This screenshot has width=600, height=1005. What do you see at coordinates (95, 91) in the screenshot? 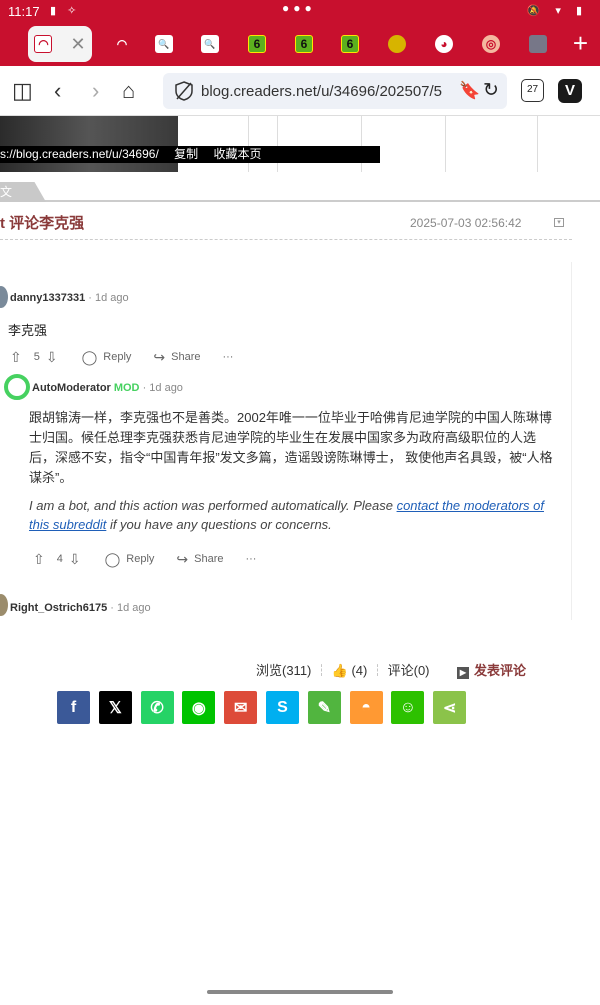
I see `forward-icon: ›` at bounding box center [95, 91].